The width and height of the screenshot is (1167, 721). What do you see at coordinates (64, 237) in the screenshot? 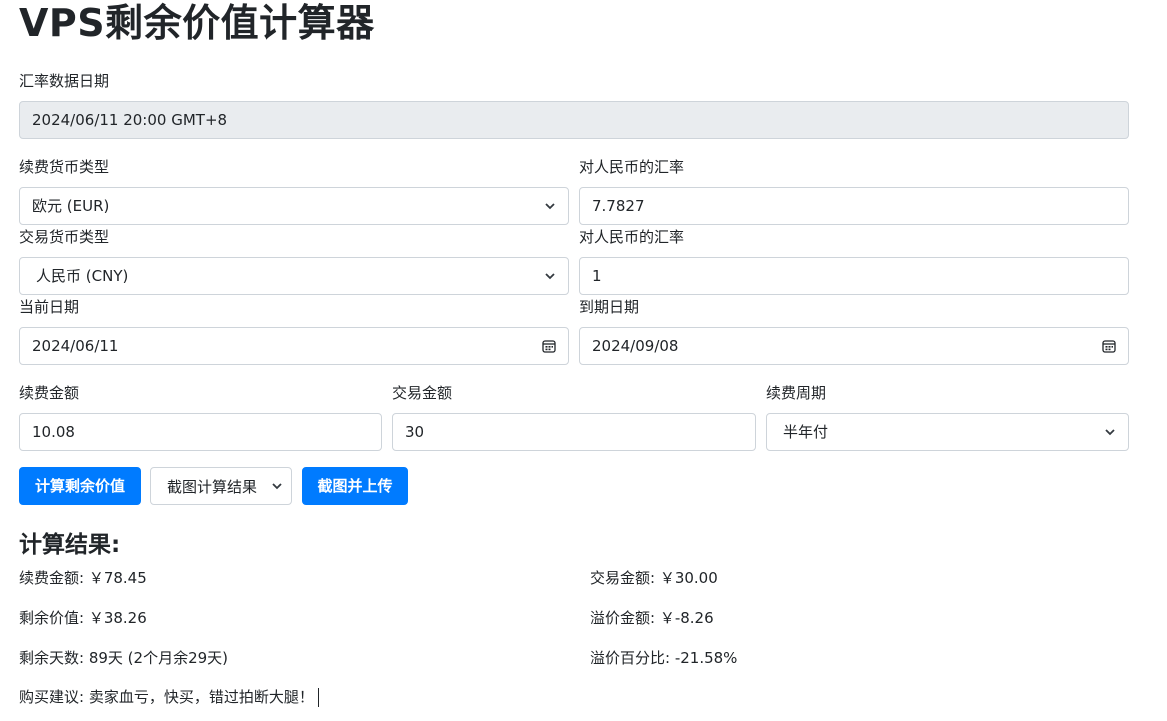
I see `trade-currency-label: 交易货币类型` at bounding box center [64, 237].